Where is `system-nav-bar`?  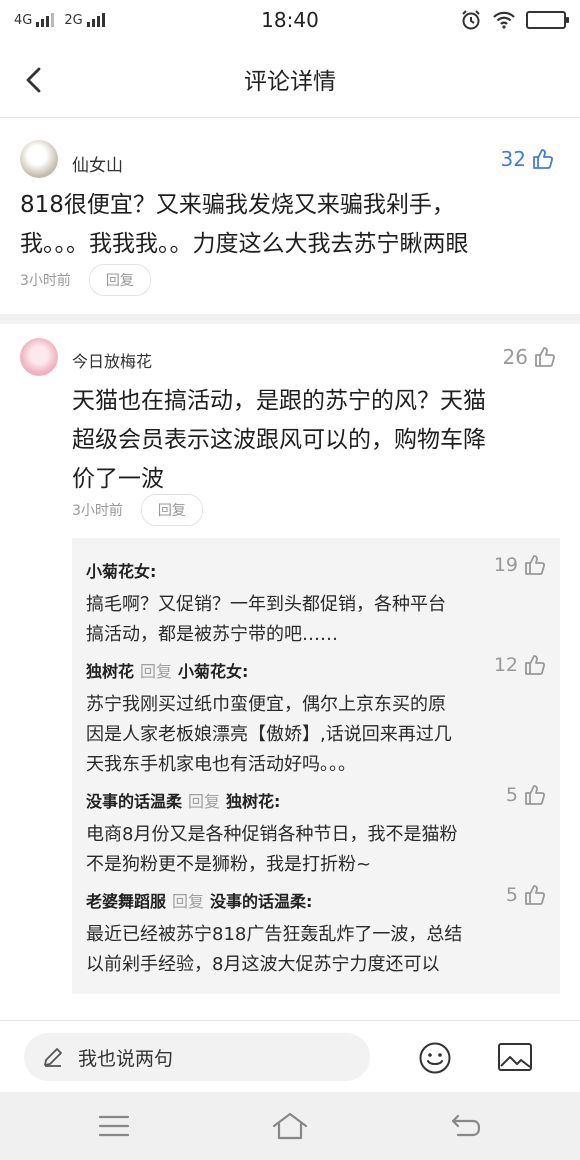
system-nav-bar is located at coordinates (290, 1126).